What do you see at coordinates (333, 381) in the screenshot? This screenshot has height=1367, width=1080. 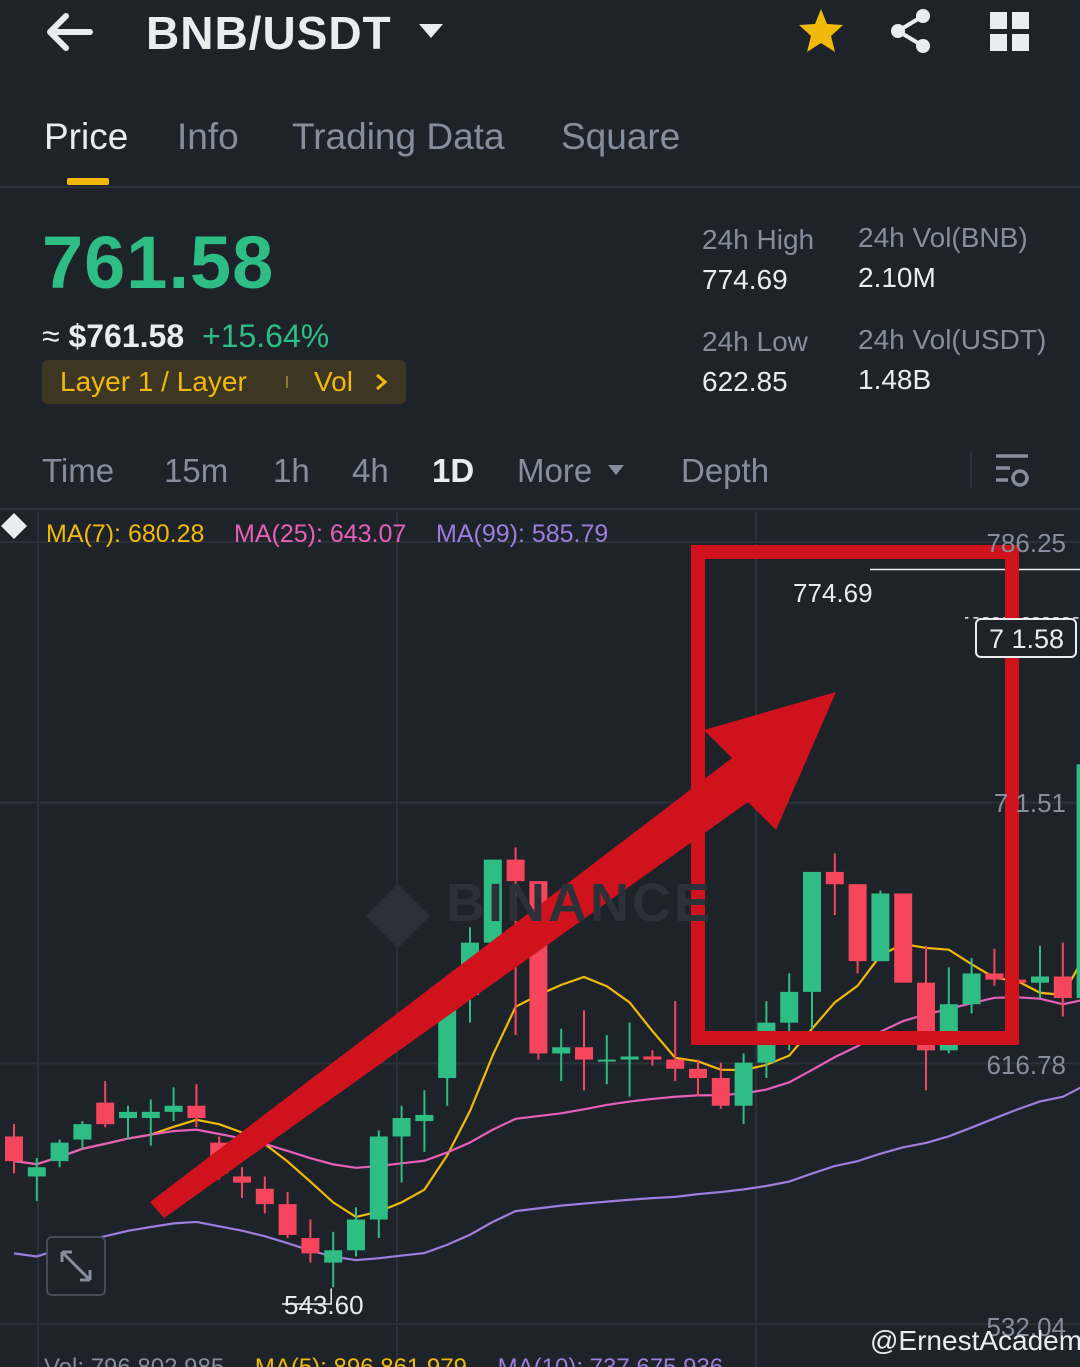 I see `vol-tag-label: Vol` at bounding box center [333, 381].